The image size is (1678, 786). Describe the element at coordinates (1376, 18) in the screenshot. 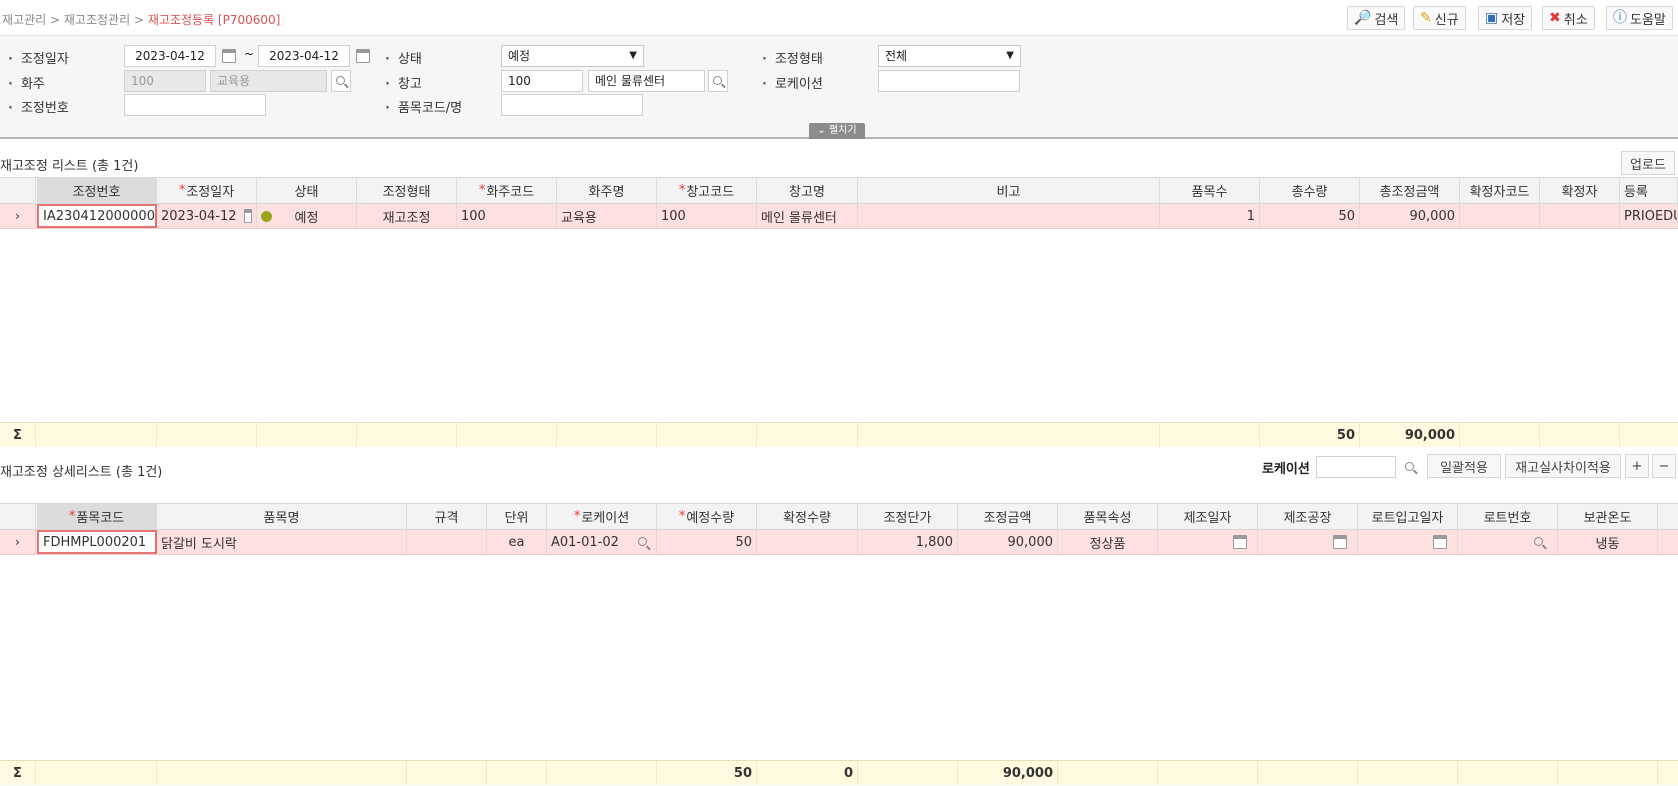

I see `search-button: 🔎 검색` at that location.